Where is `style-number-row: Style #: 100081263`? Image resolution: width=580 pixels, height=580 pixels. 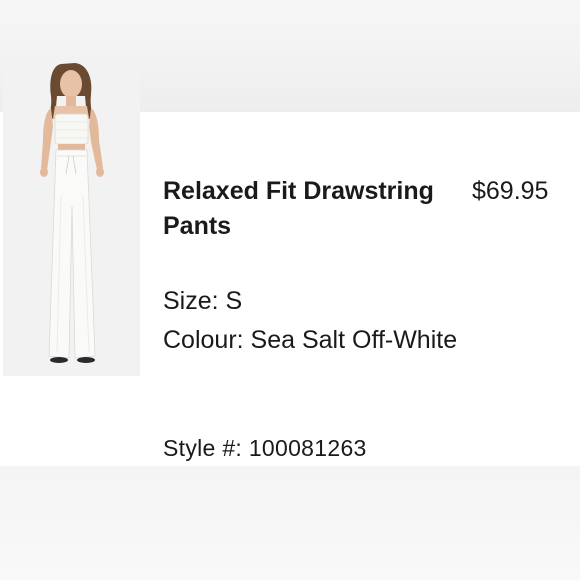 style-number-row: Style #: 100081263 is located at coordinates (265, 448).